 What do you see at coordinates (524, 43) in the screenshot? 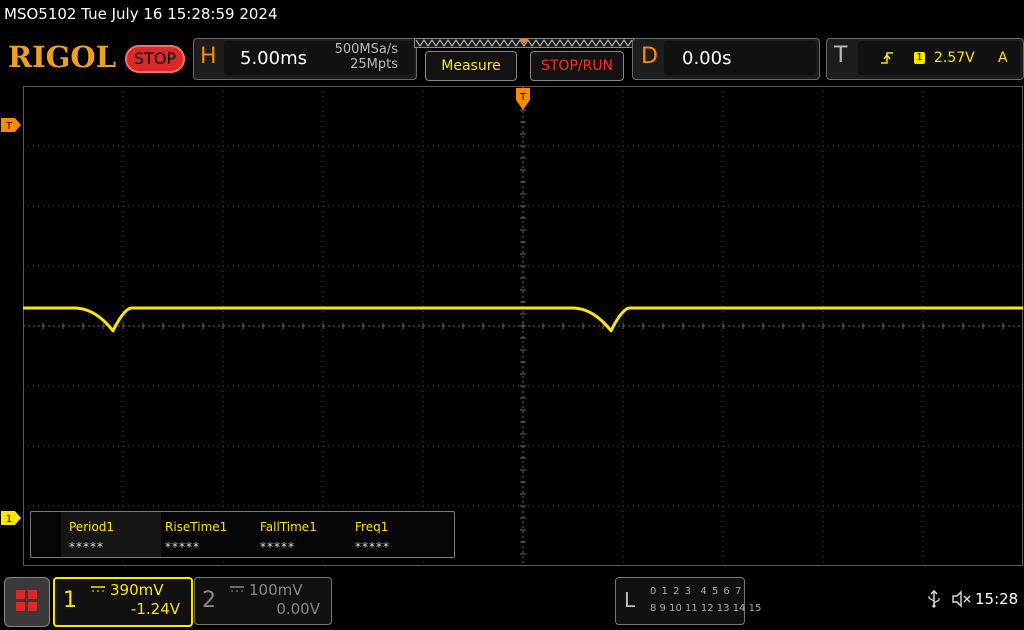
I see `trigger-position-bar` at bounding box center [524, 43].